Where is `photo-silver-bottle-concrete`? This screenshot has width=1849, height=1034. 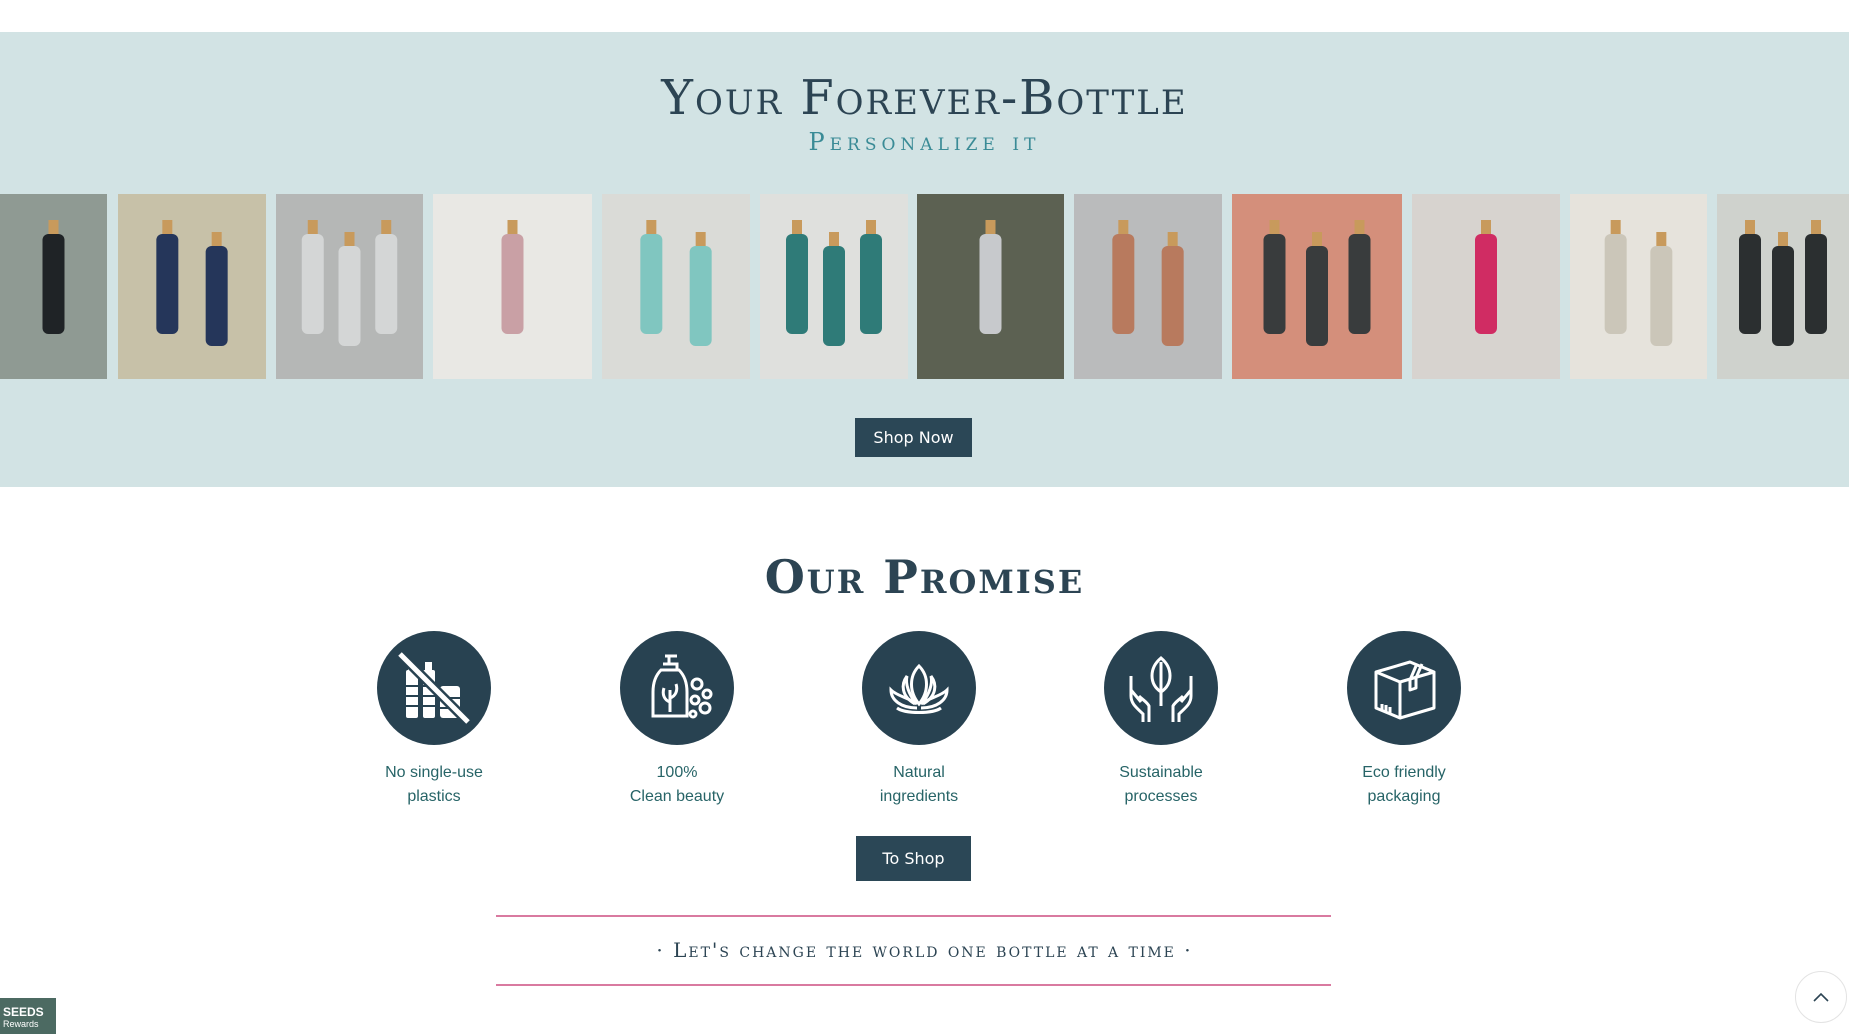
photo-silver-bottle-concrete is located at coordinates (349, 286).